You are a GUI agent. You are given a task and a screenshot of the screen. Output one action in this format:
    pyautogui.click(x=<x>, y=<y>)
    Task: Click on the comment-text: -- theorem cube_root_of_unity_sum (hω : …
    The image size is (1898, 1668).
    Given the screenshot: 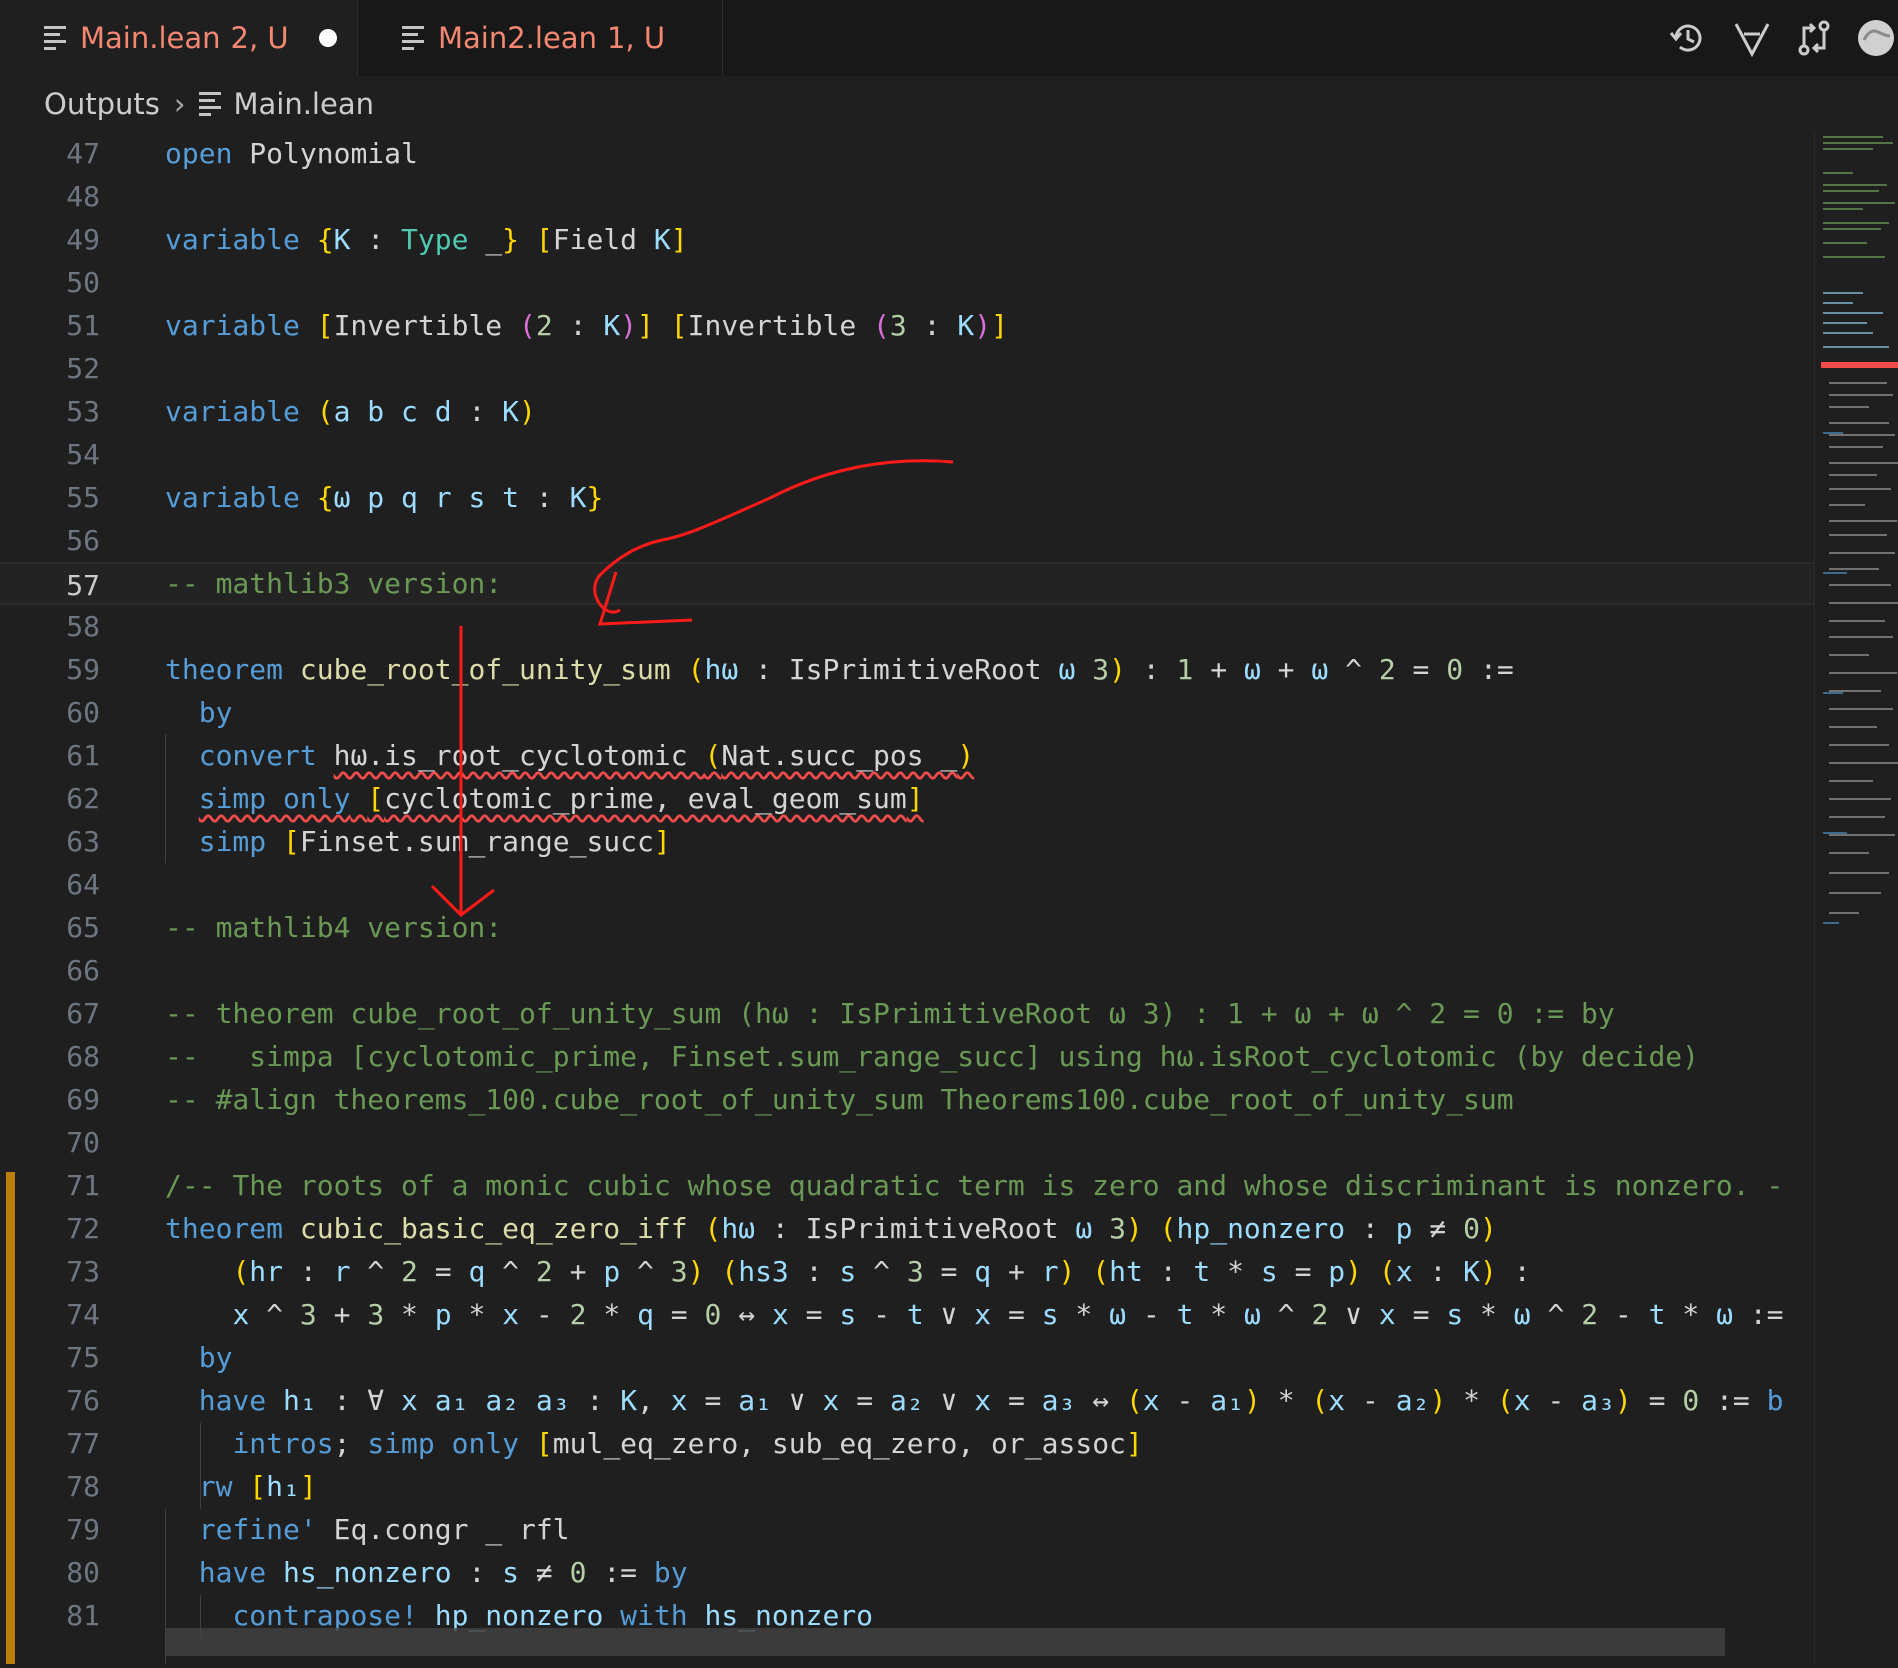 What is the action you would take?
    pyautogui.click(x=890, y=1013)
    